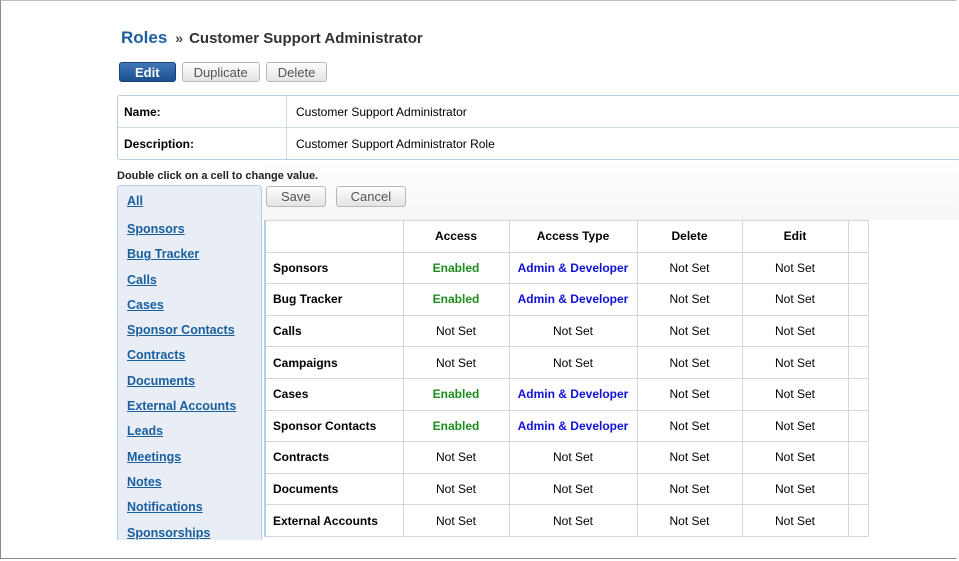 The image size is (959, 561). Describe the element at coordinates (194, 253) in the screenshot. I see `sidebar-item-bug-tracker: Bug Tracker` at that location.